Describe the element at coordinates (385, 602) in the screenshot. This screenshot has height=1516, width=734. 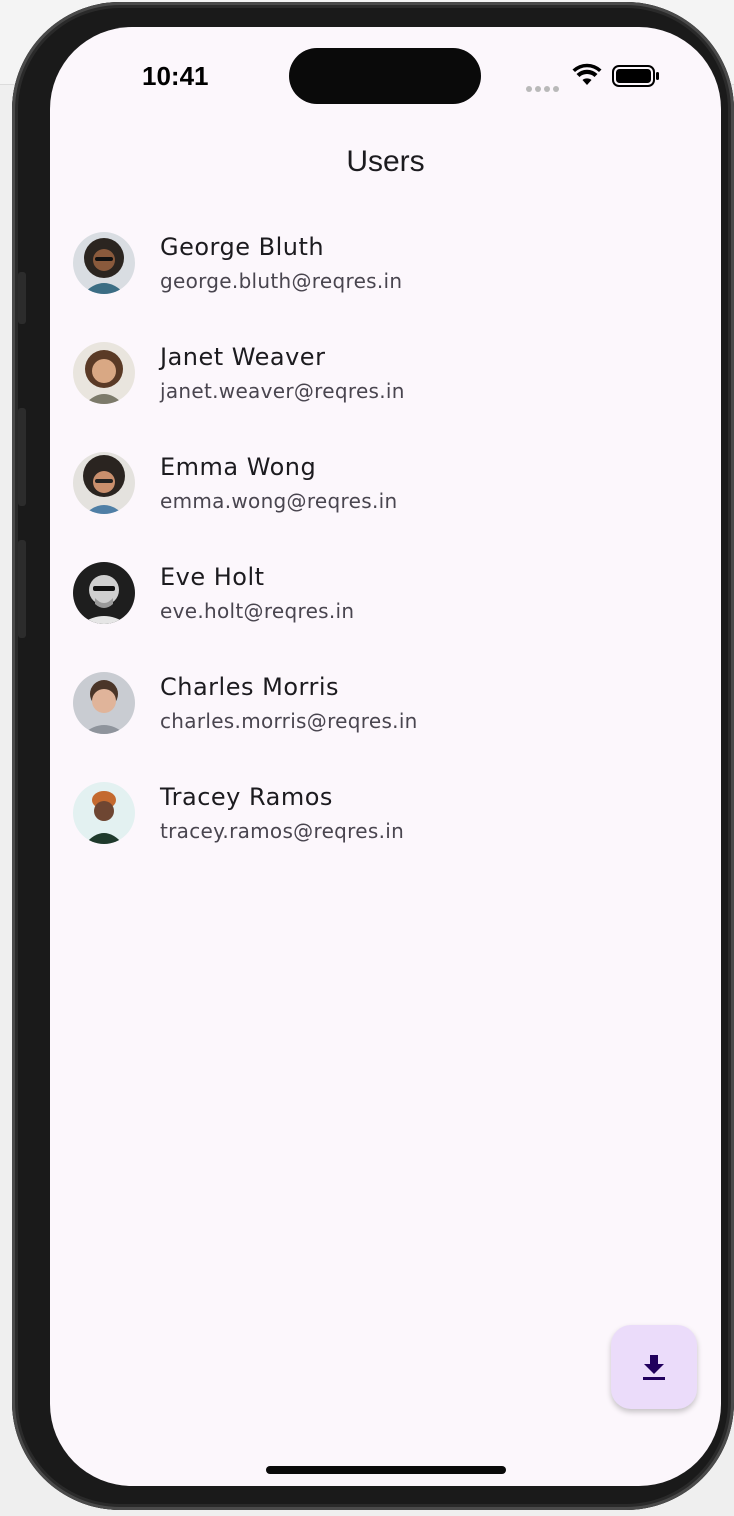
I see `user-list-item: Eve Holt eve.holt@reqres.in` at that location.